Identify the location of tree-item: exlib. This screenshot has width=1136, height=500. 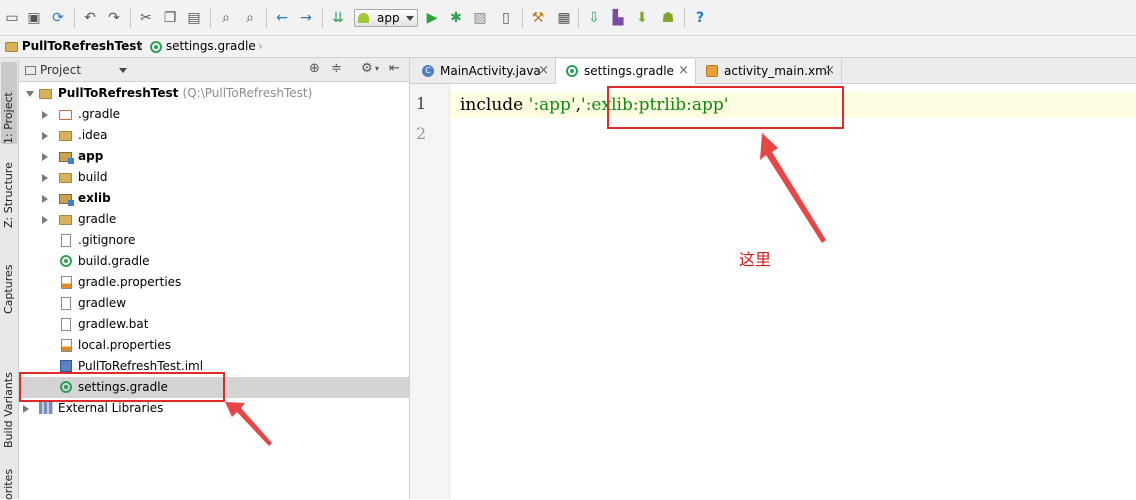
(214, 198).